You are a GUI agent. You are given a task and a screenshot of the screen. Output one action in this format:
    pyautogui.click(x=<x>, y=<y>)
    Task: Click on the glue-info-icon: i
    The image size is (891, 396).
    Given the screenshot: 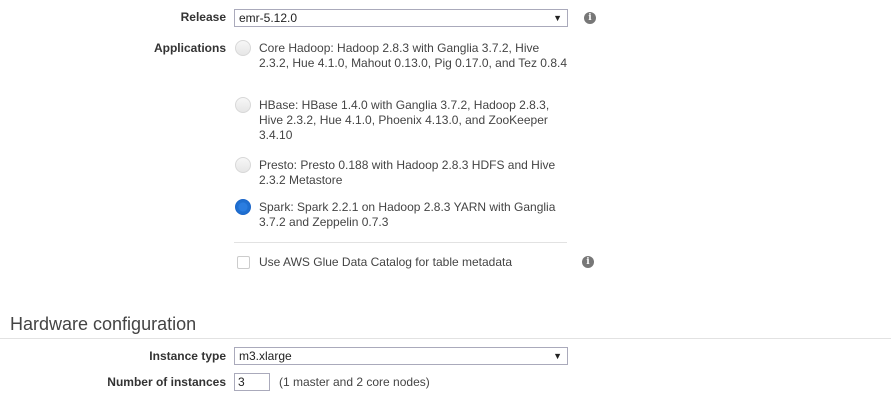 What is the action you would take?
    pyautogui.click(x=588, y=262)
    